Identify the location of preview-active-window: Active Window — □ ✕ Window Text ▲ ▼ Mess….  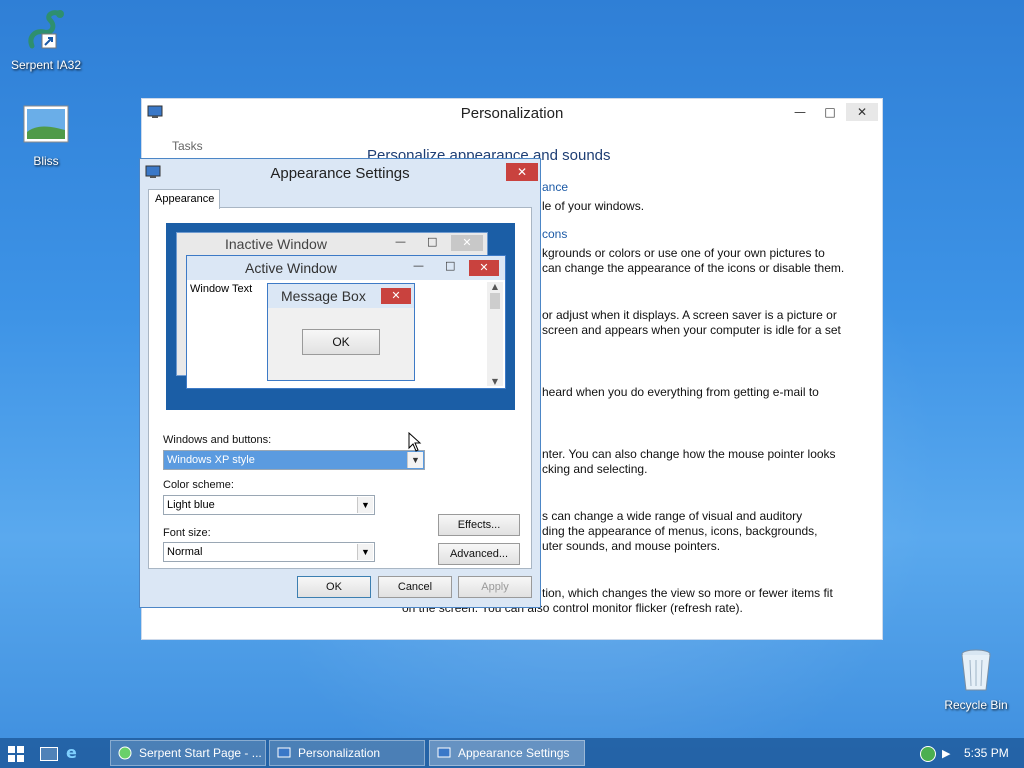
(346, 322).